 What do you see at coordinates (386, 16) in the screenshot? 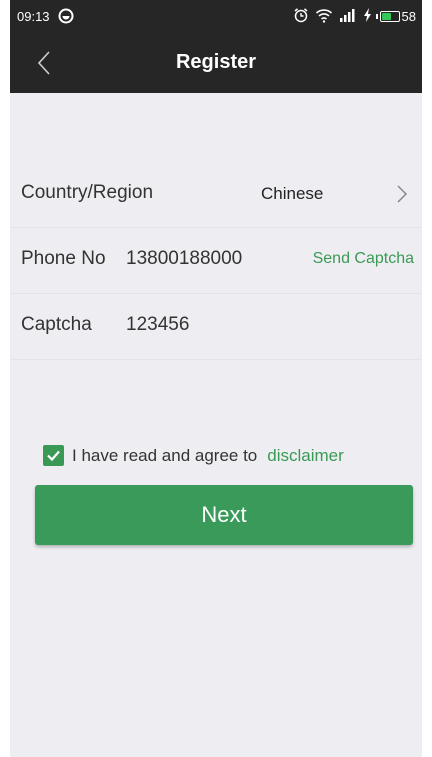
I see `battery-fill` at bounding box center [386, 16].